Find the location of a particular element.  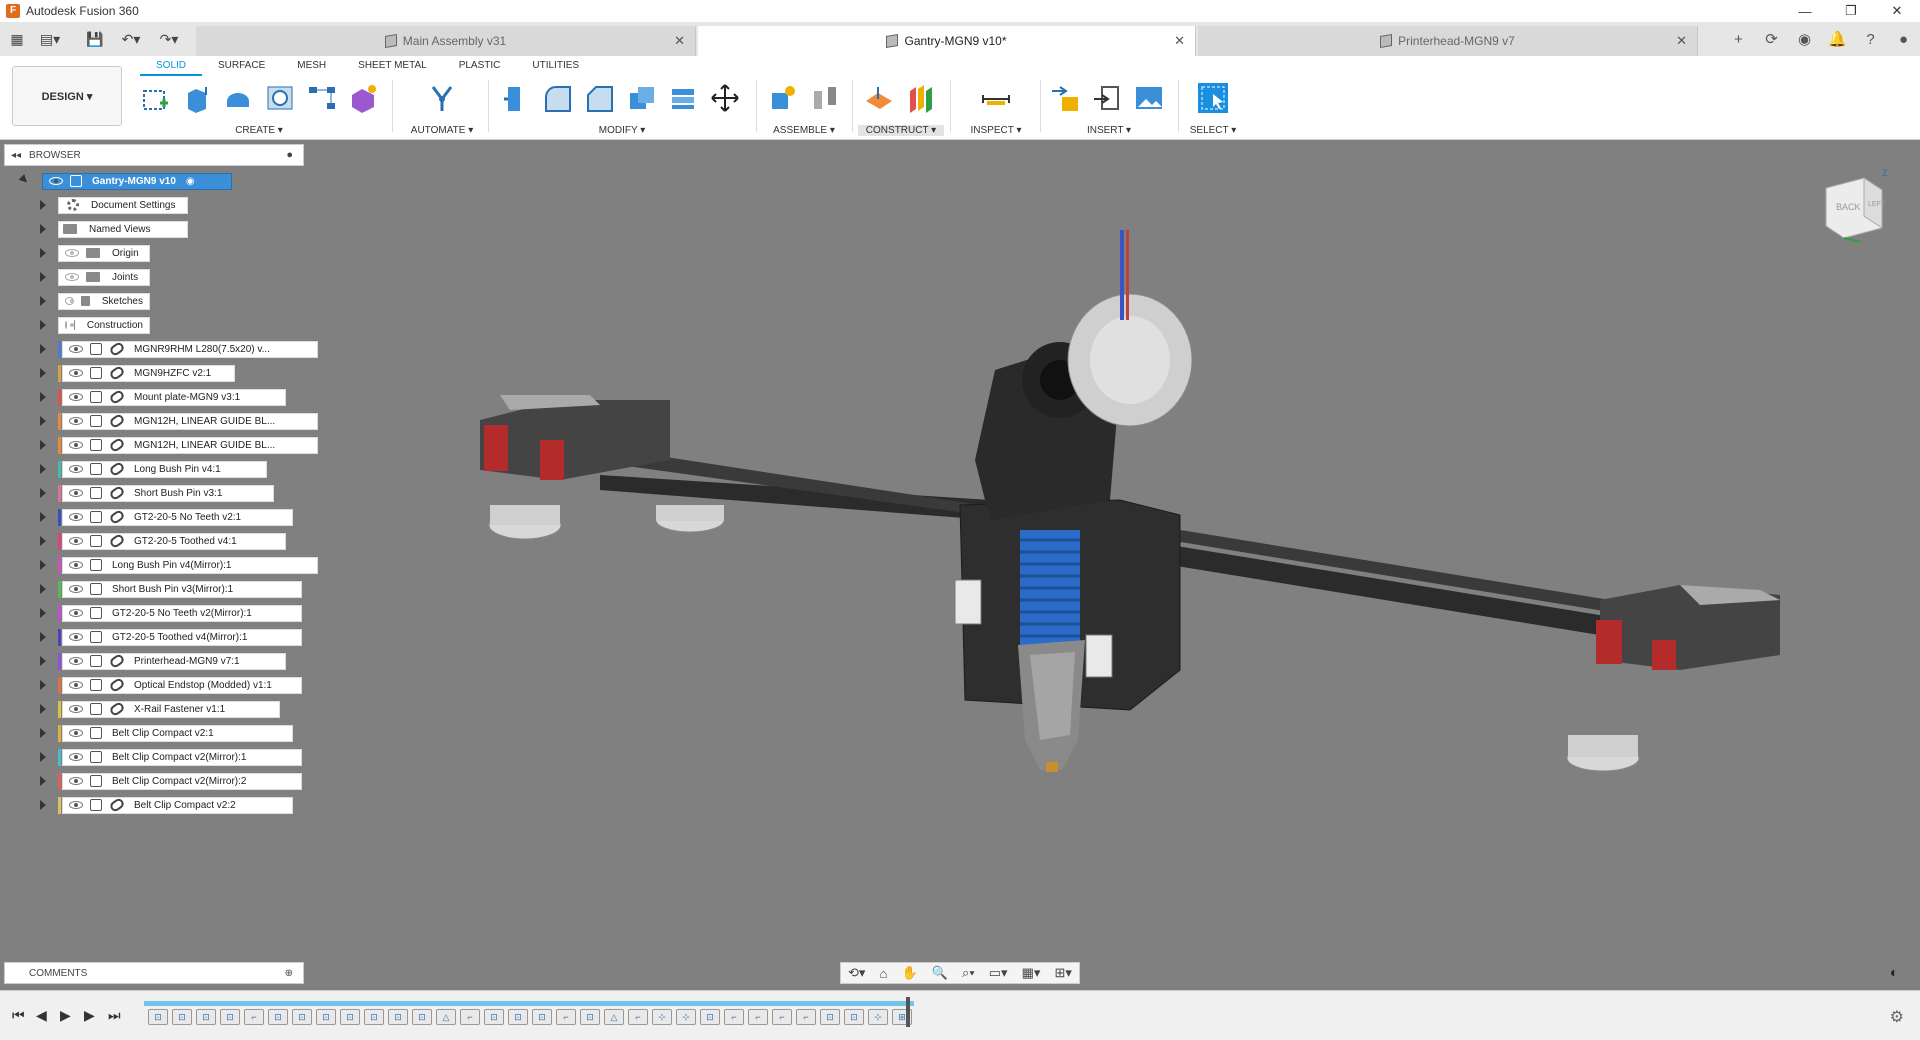

tab-gantry-mgn9: Gantry-MGN9 v10* ✕ is located at coordinates (947, 41).